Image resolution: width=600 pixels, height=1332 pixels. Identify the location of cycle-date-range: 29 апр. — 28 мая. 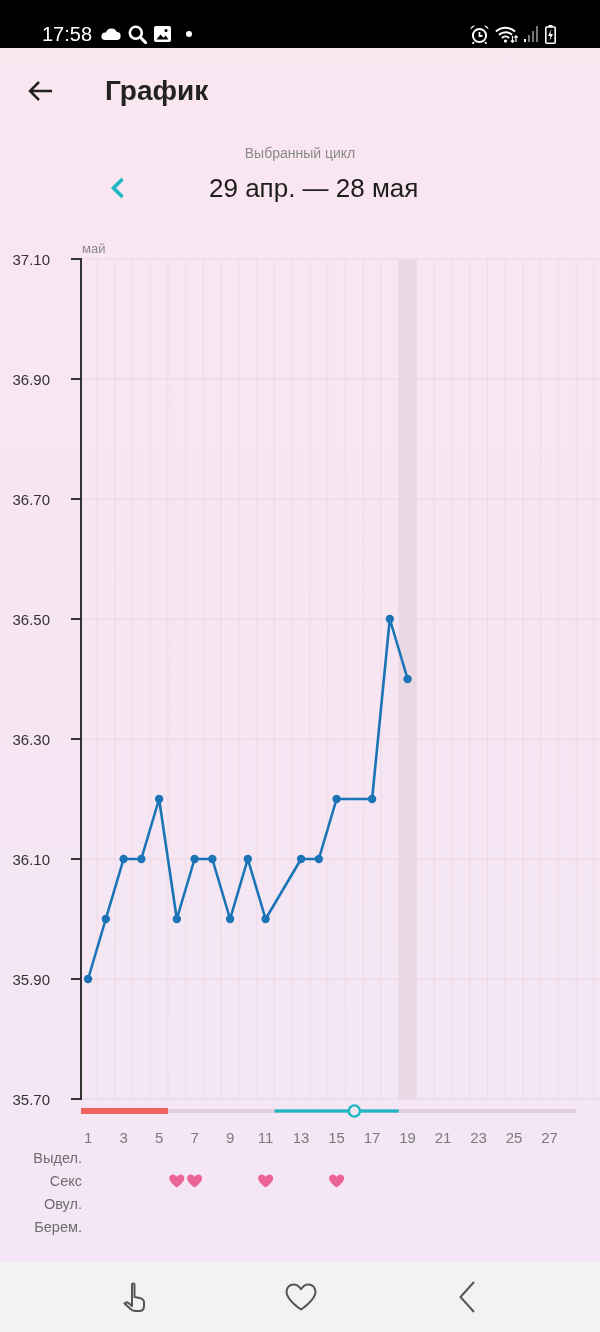
(314, 188).